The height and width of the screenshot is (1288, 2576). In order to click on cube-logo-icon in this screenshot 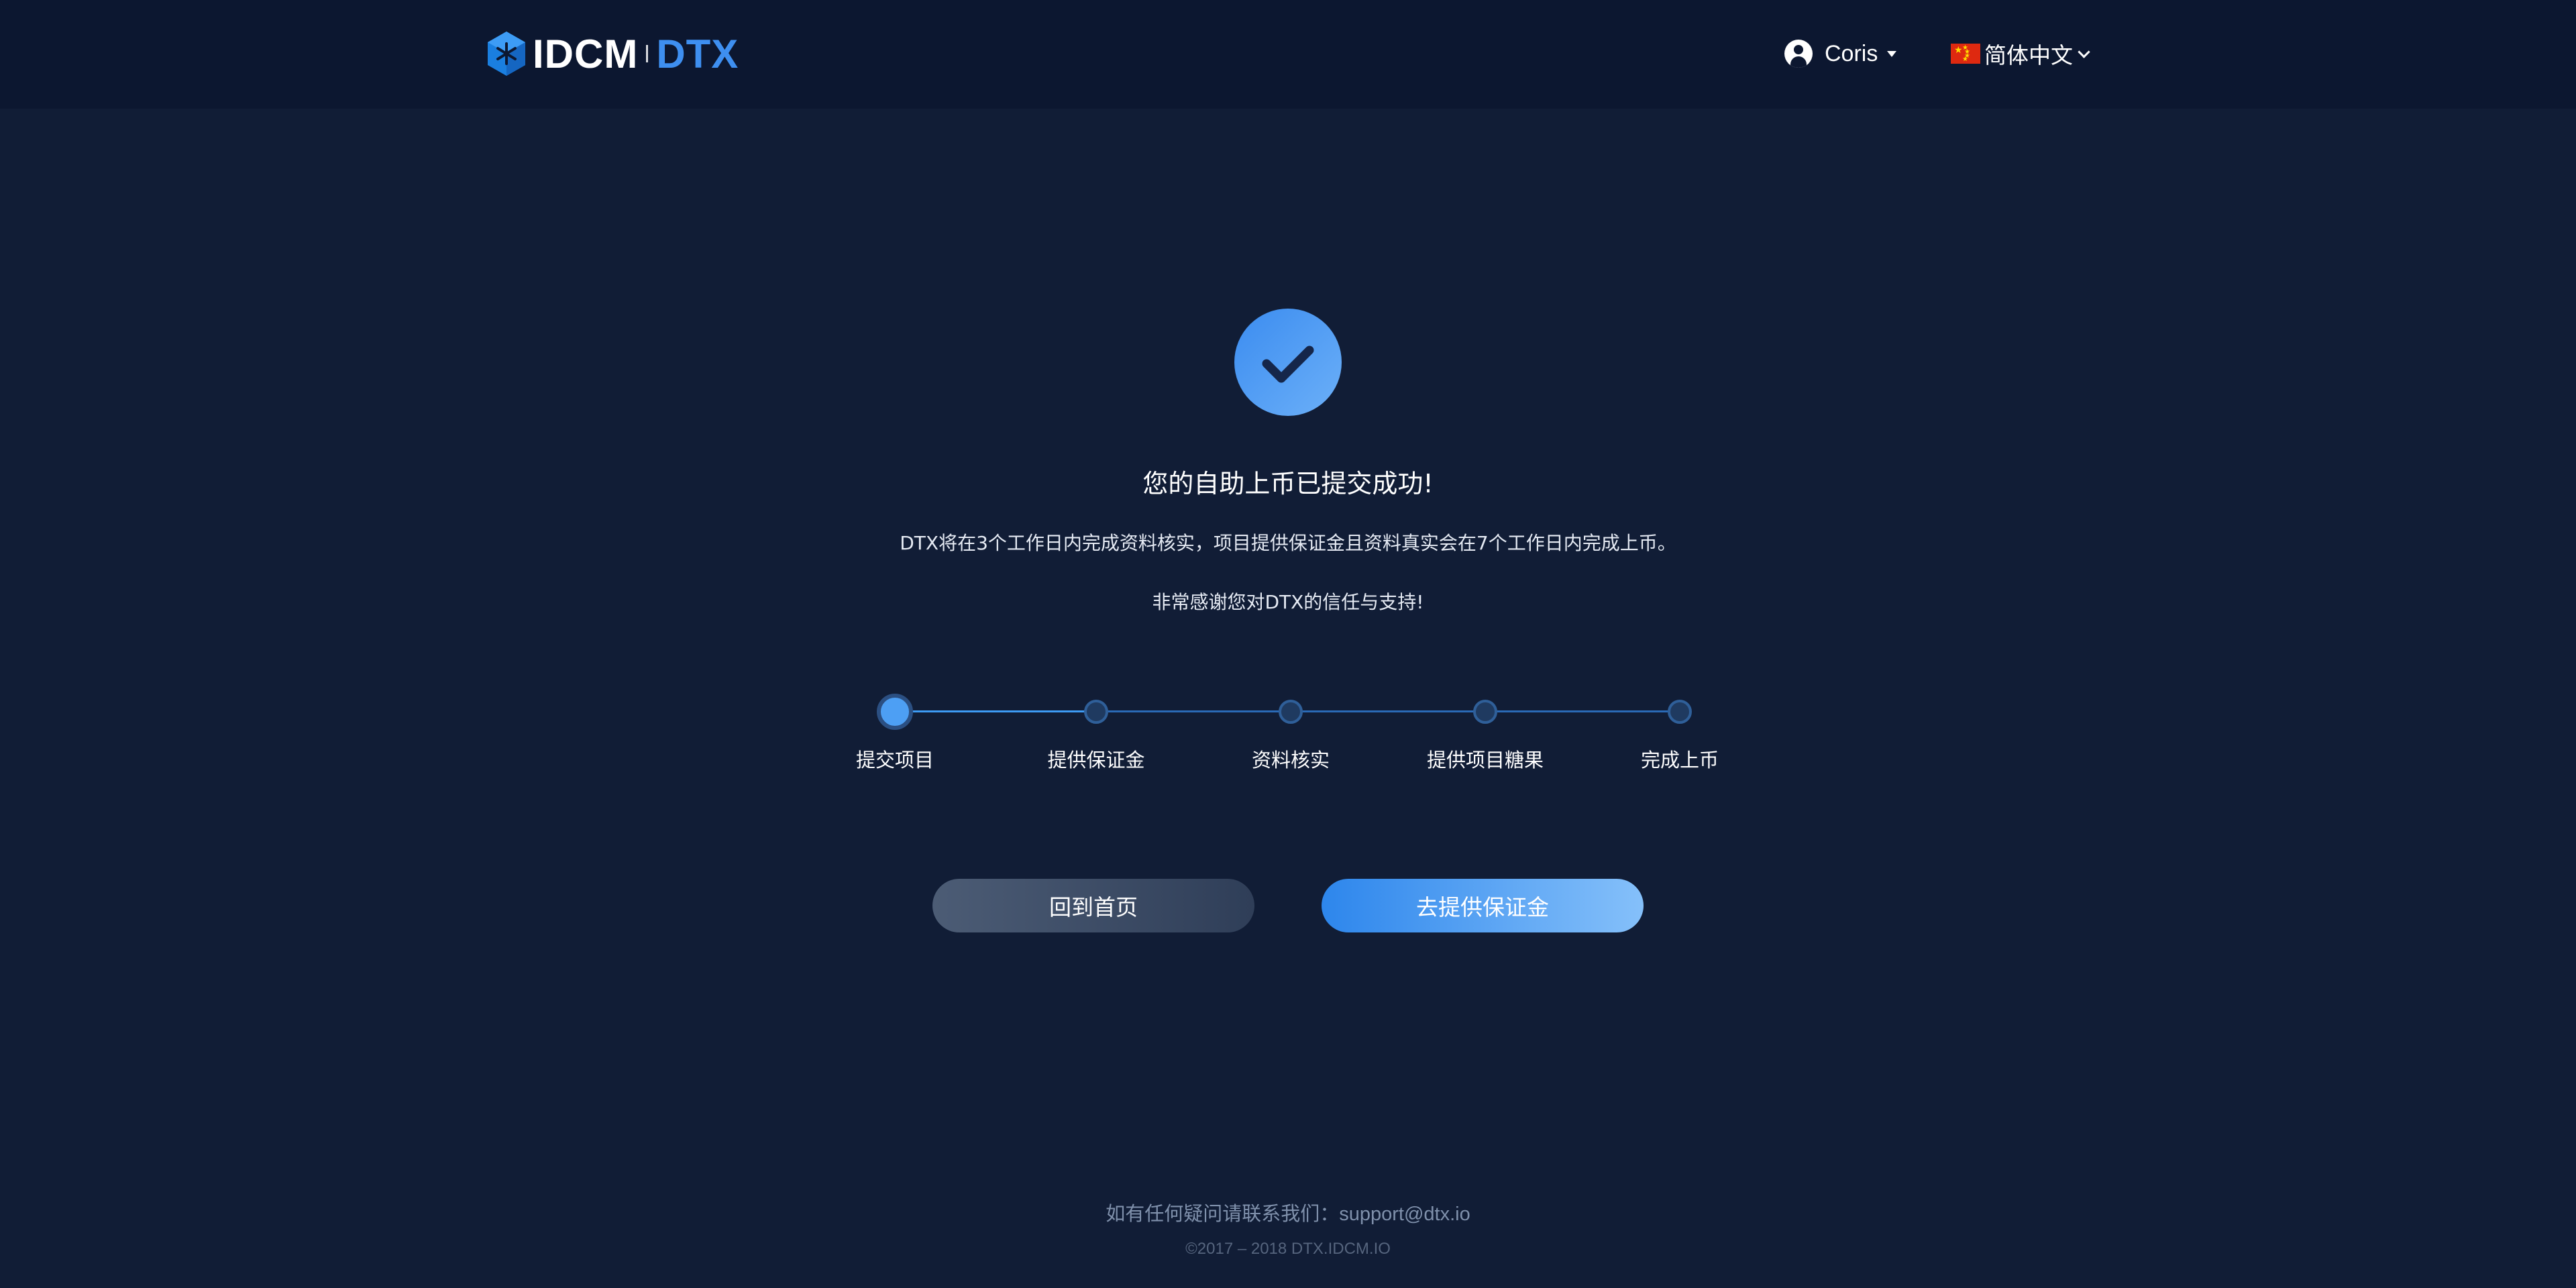, I will do `click(506, 54)`.